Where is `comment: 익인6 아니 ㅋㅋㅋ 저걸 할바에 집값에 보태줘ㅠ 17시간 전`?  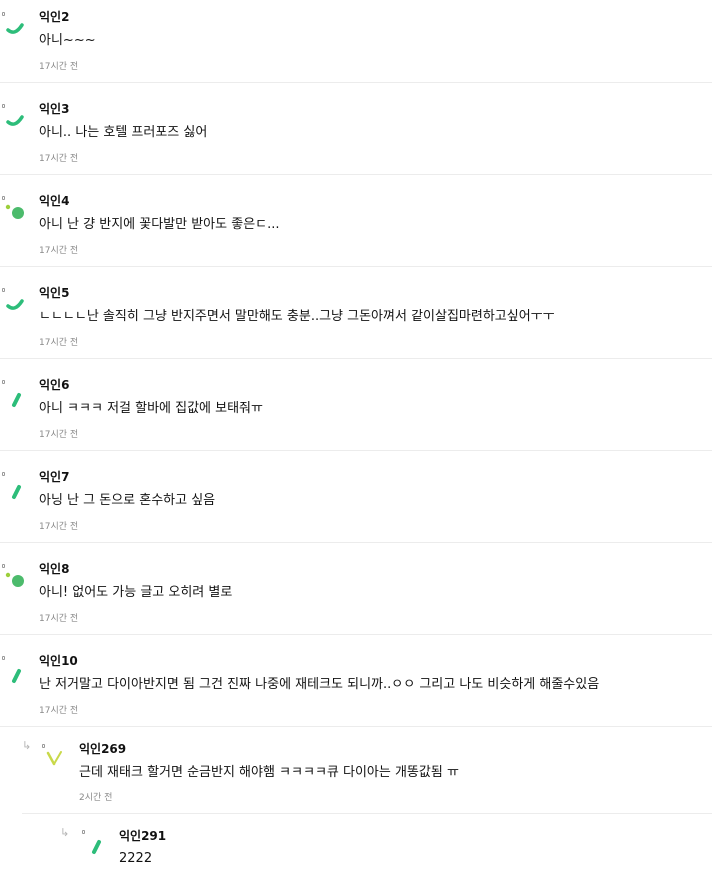
comment: 익인6 아니 ㅋㅋㅋ 저걸 할바에 집값에 보태줘ㅠ 17시간 전 is located at coordinates (356, 409).